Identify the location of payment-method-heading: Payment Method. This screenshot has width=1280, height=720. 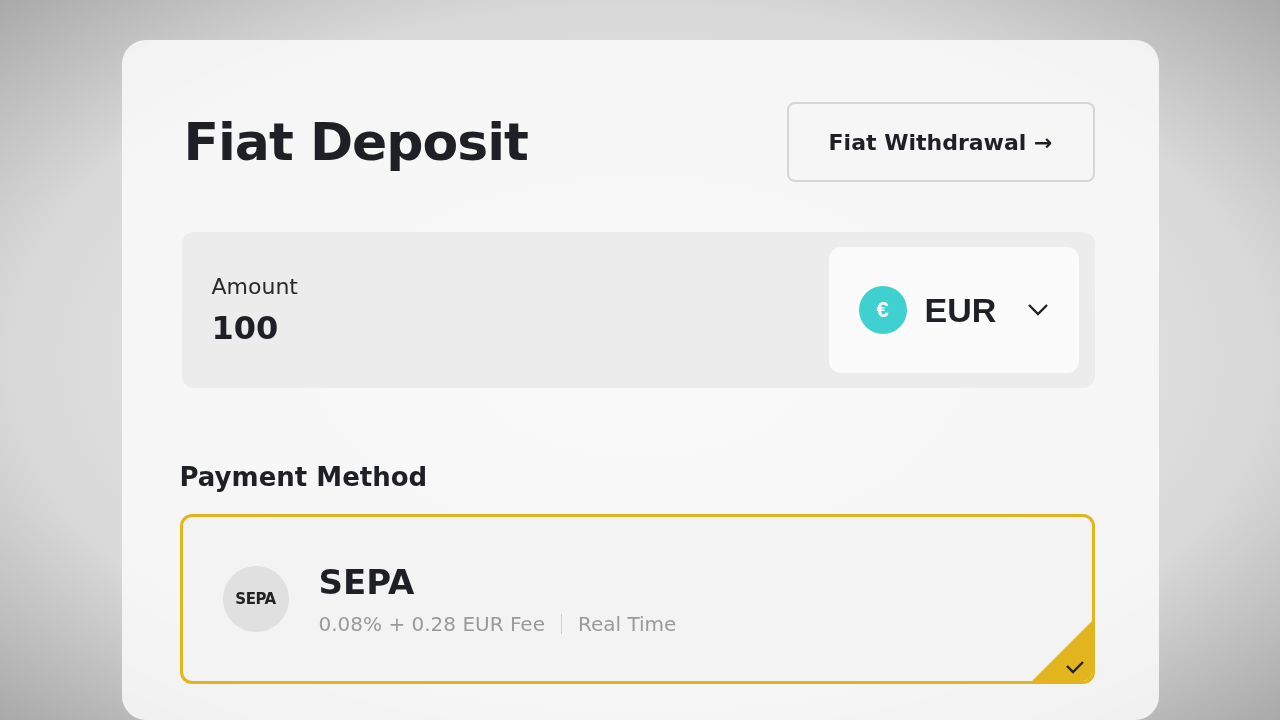
(304, 477).